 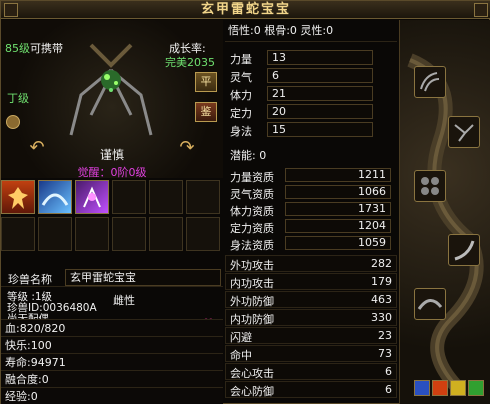 I want to click on pet-grade: 丁级, so click(x=18, y=98).